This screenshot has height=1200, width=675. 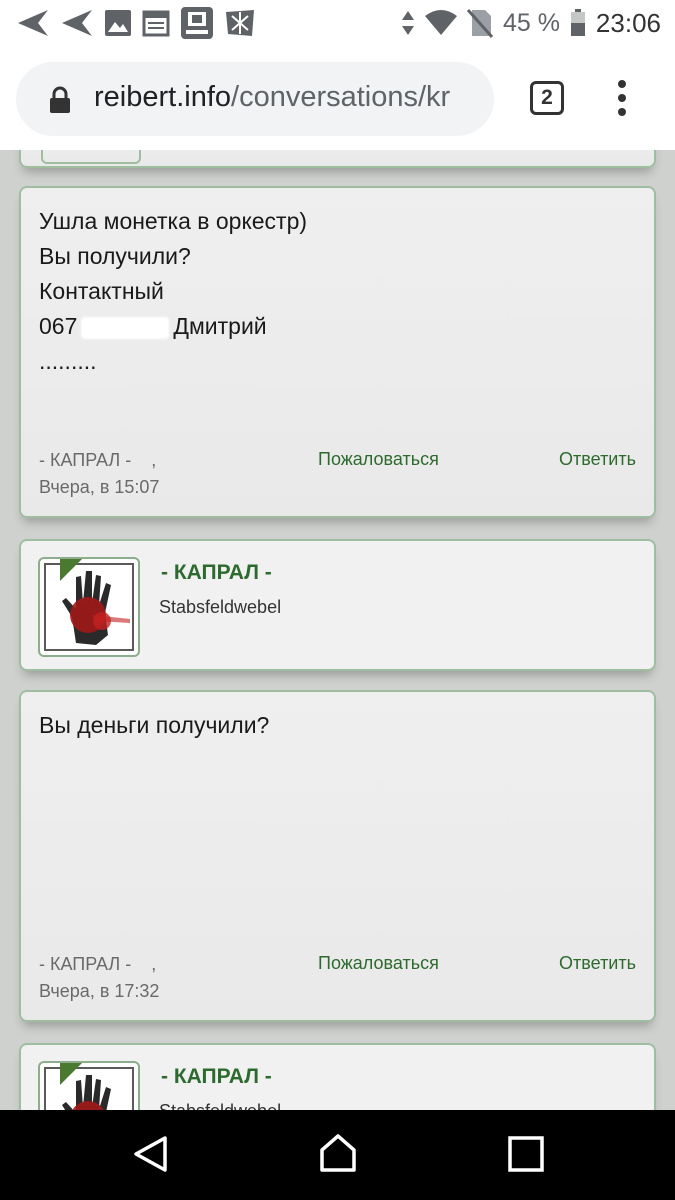 I want to click on message-body: Вы деньги получили?, so click(x=154, y=725).